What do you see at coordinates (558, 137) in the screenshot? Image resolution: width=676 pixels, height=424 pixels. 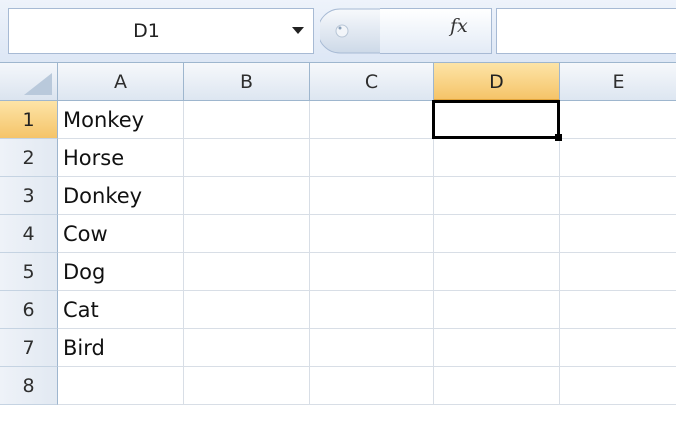 I see `fill-handle` at bounding box center [558, 137].